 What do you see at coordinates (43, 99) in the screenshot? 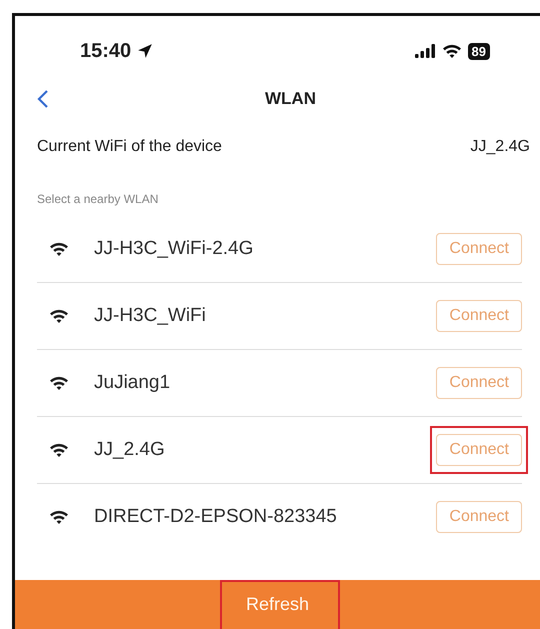
I see `back-button` at bounding box center [43, 99].